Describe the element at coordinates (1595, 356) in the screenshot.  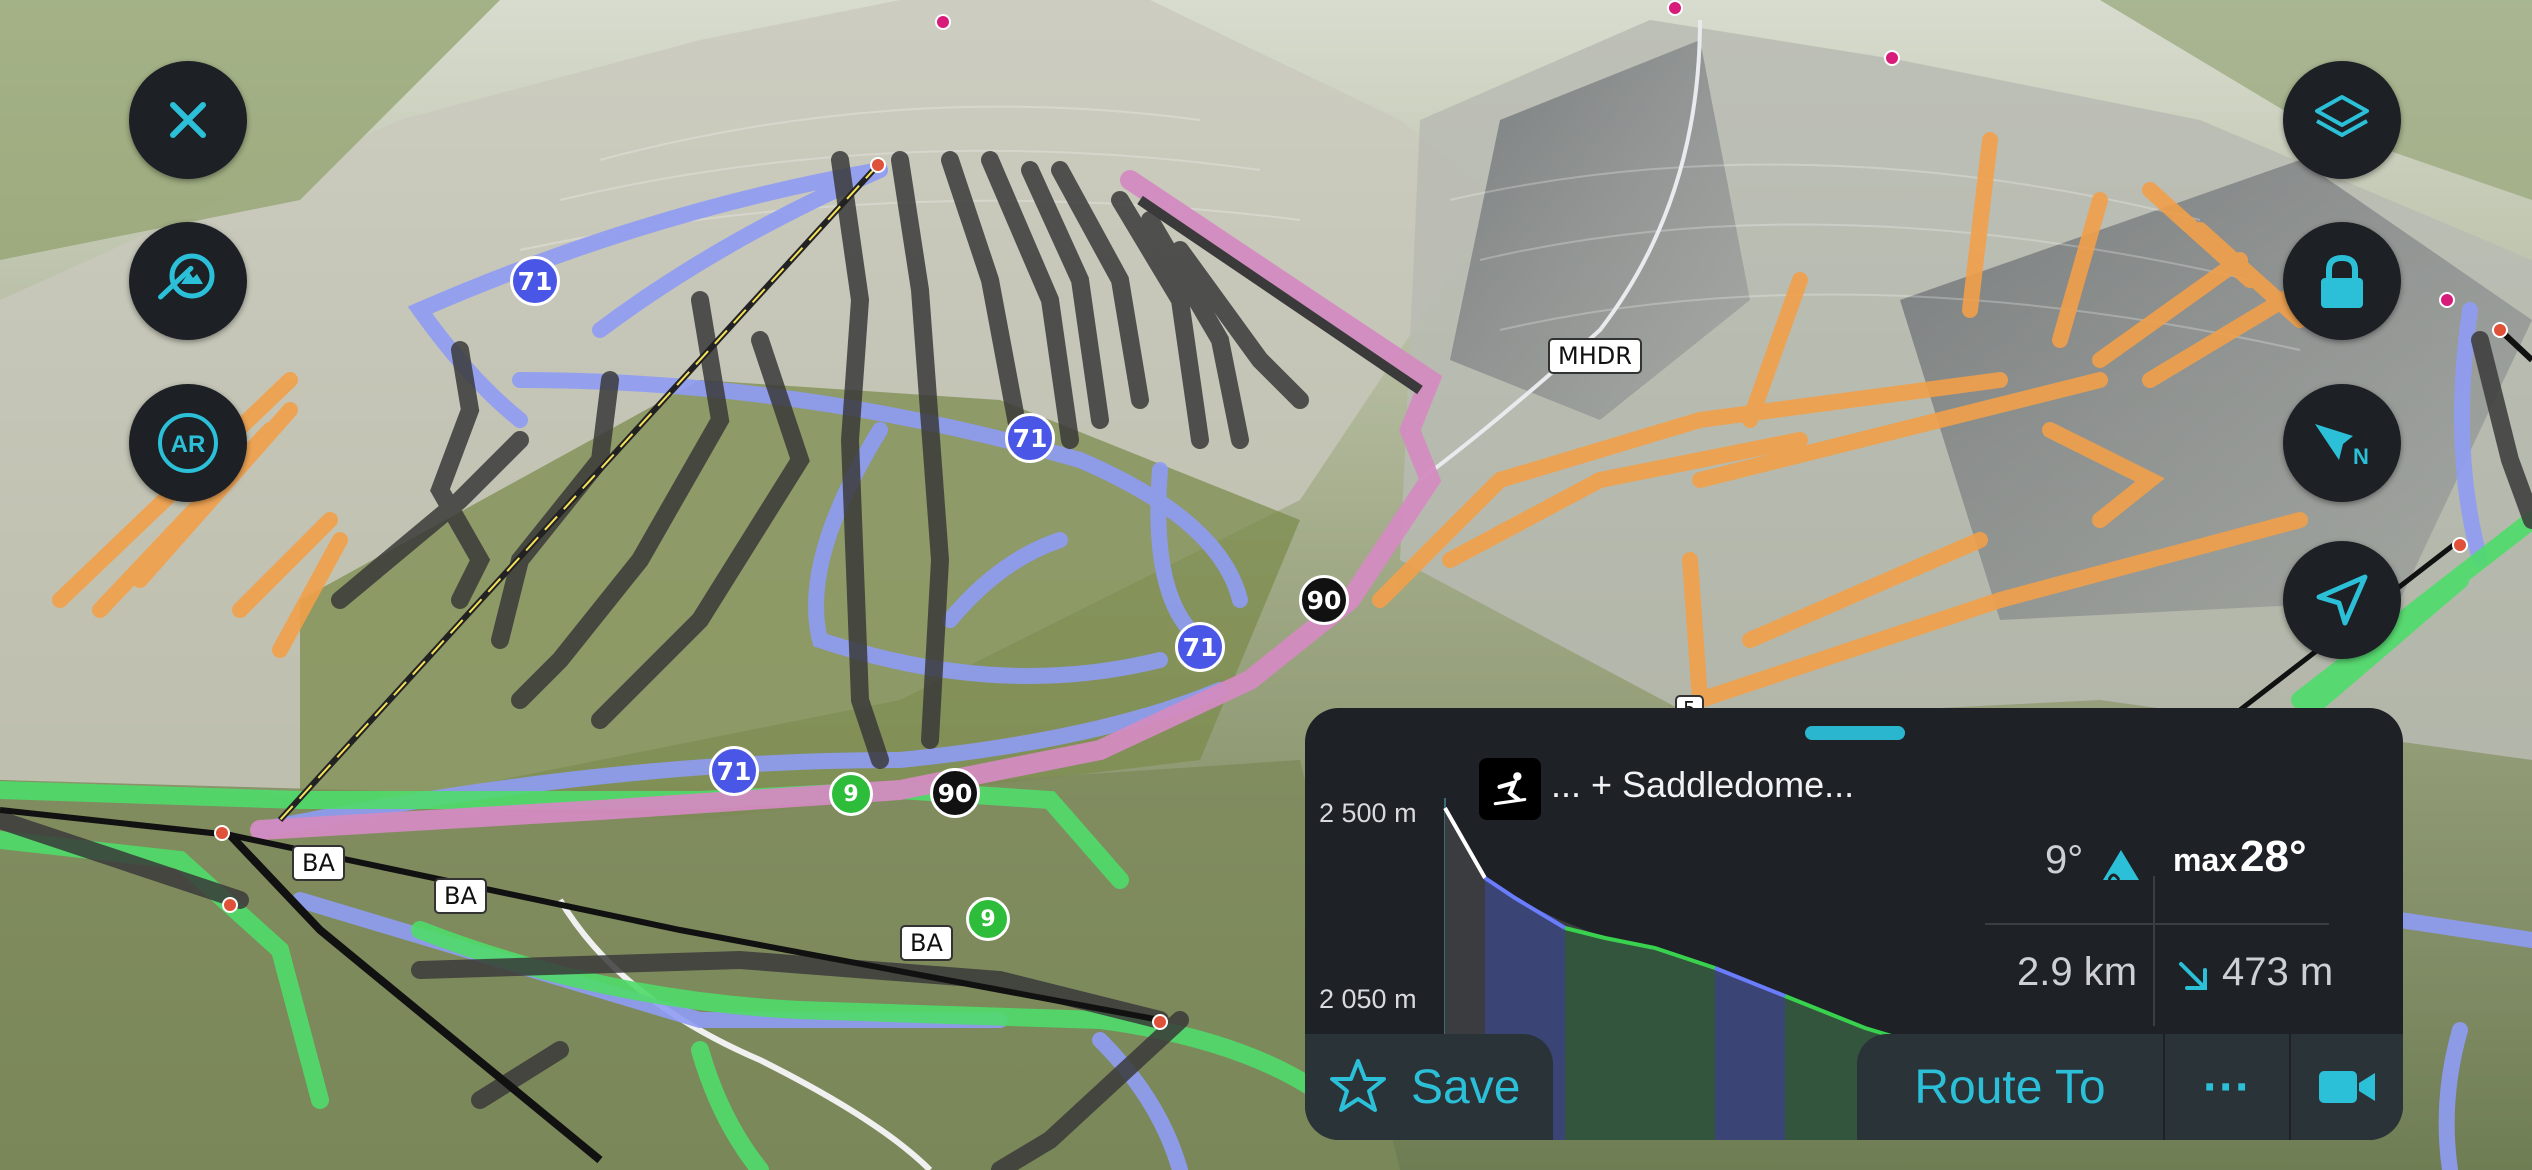
I see `lift-tag: MHDR` at that location.